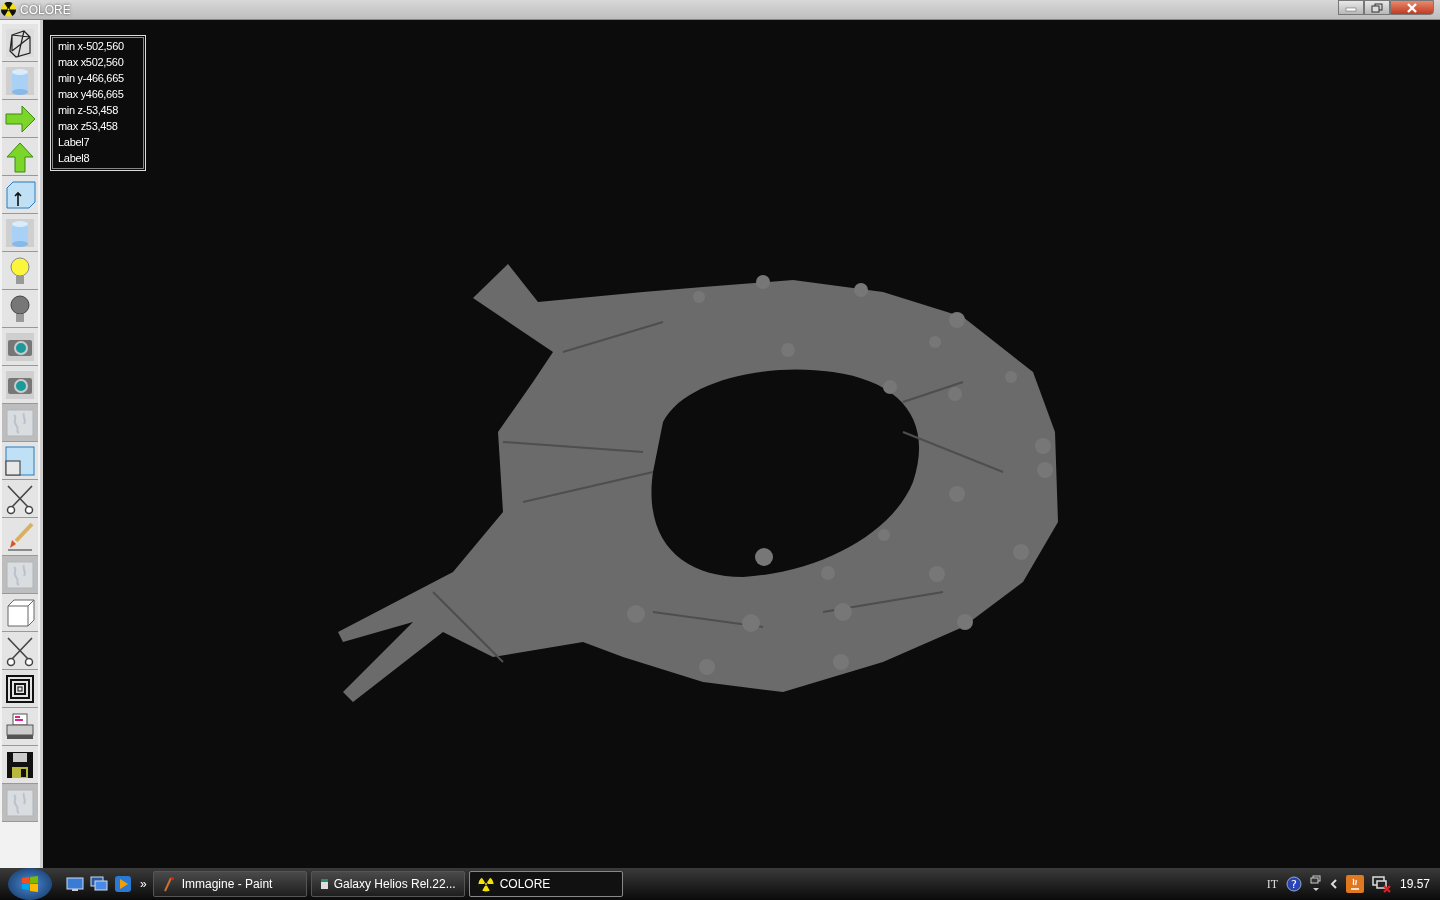 This screenshot has height=900, width=1440. I want to click on taskbar-button: Immagine - Paint, so click(229, 884).